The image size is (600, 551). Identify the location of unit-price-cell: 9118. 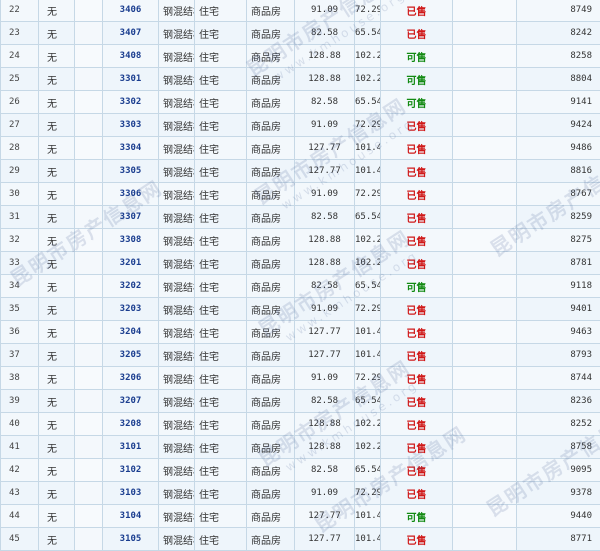
(558, 286).